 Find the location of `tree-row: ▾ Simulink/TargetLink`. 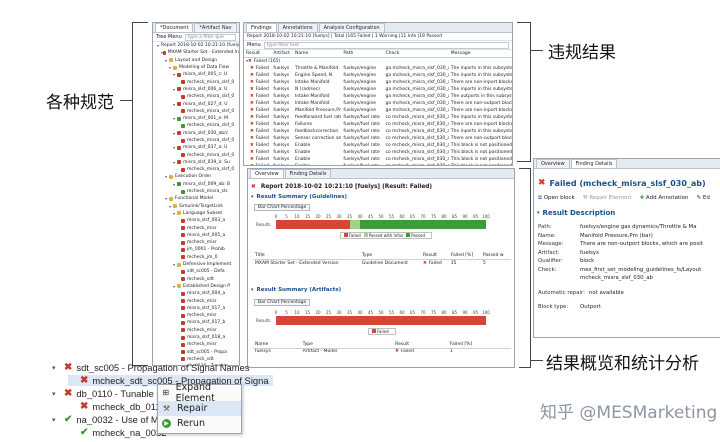

tree-row: ▾ Simulink/TargetLink is located at coordinates (196, 206).